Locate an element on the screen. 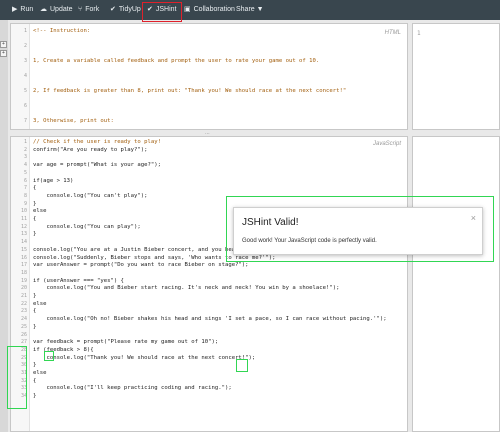 Image resolution: width=500 pixels, height=432 pixels. result-panel: 1 is located at coordinates (456, 76).